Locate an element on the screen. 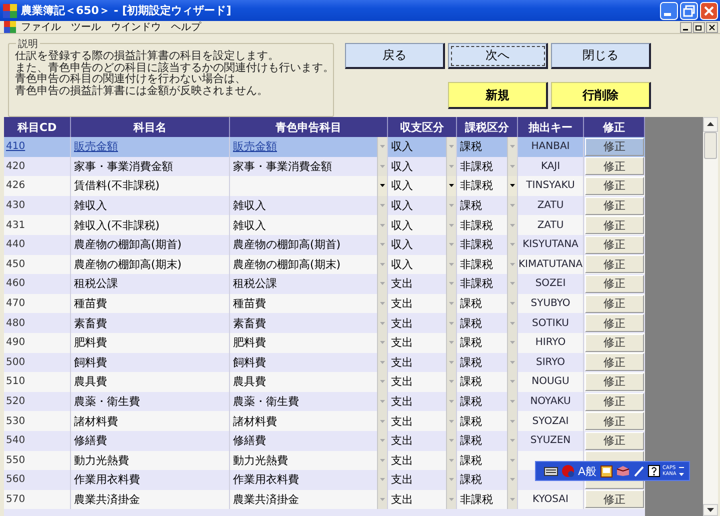  table-row: 450 農産物の棚卸高(期末) 農産物の棚卸高(期末) 収入 非課税 KIMATUTANA 修正 is located at coordinates (324, 264).